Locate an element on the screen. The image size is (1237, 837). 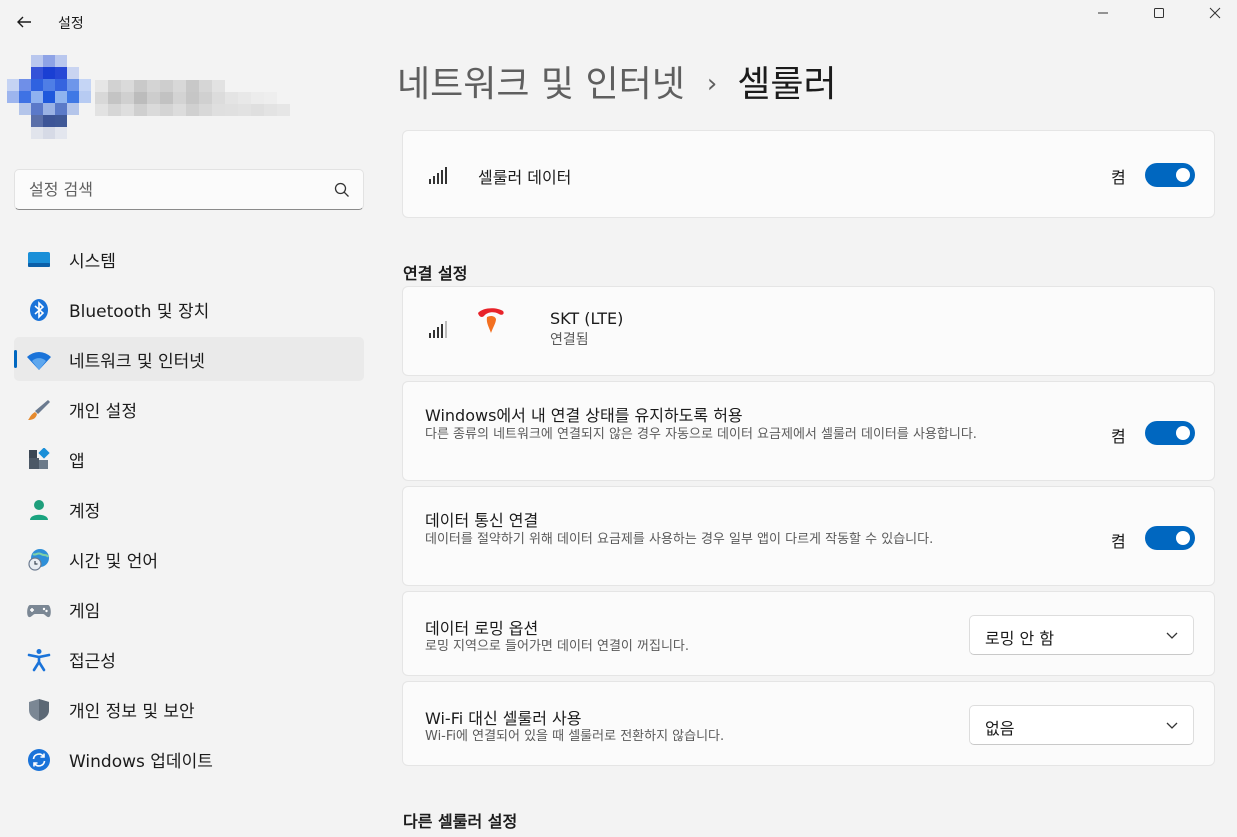
minimize-icon is located at coordinates (1103, 13).